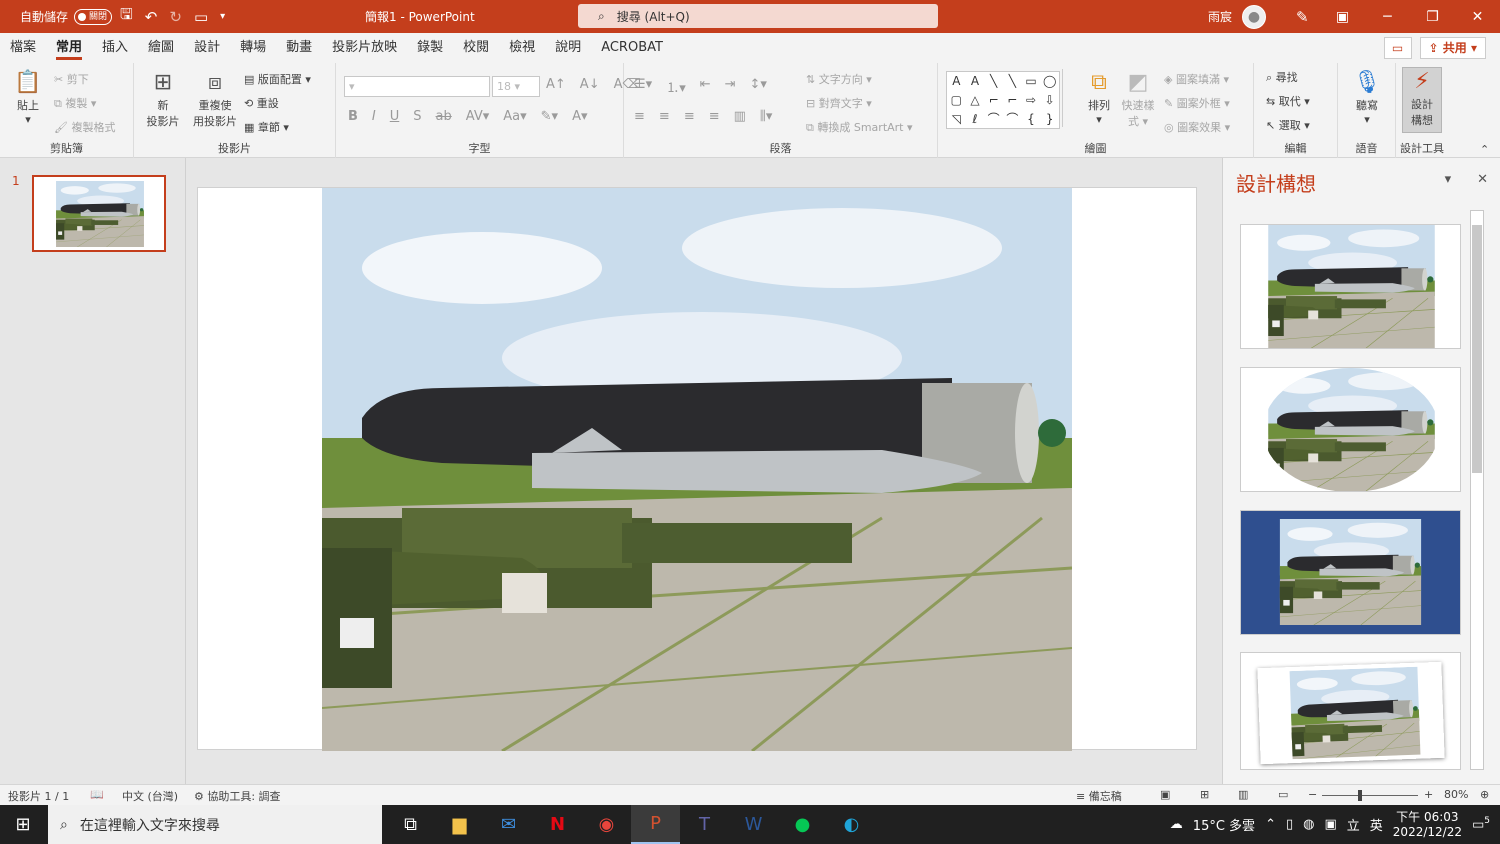 Image resolution: width=1500 pixels, height=844 pixels. Describe the element at coordinates (1138, 99) in the screenshot. I see `quick-styles-button: ◩ 快速樣式 ▾` at that location.